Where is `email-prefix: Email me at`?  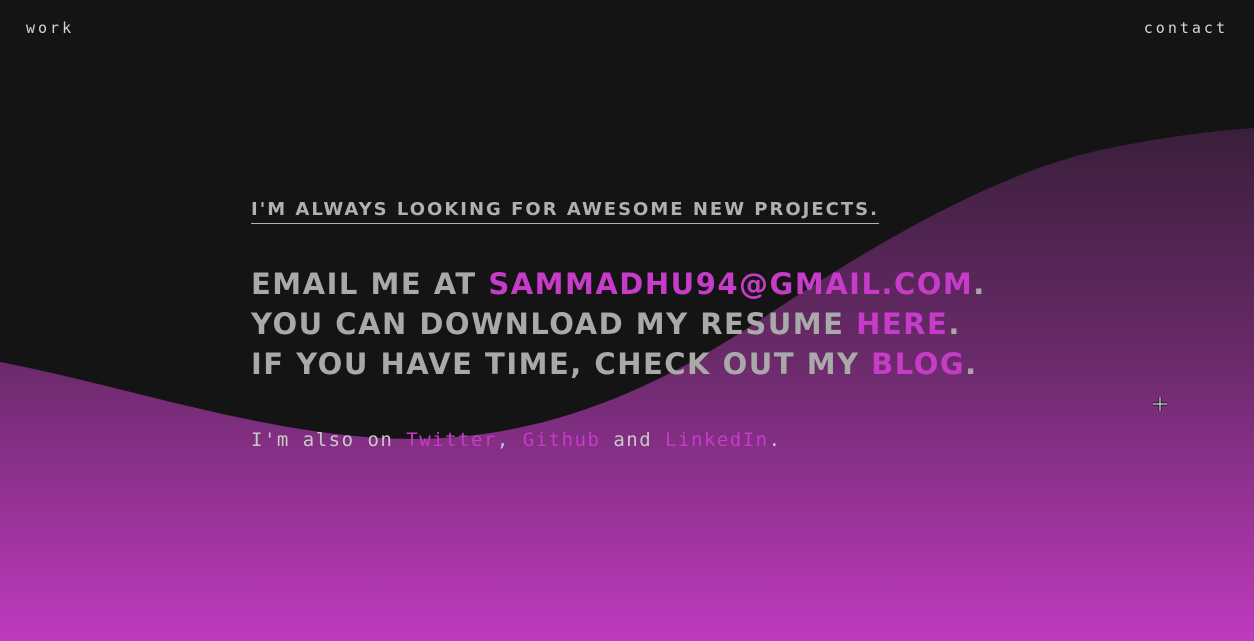
email-prefix: Email me at is located at coordinates (370, 284).